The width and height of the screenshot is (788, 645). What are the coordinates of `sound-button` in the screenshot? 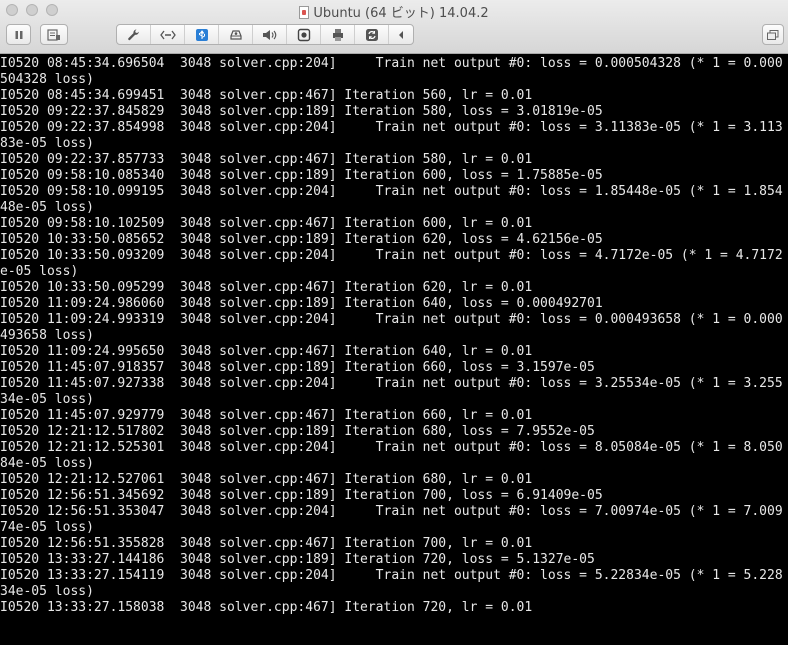 It's located at (270, 34).